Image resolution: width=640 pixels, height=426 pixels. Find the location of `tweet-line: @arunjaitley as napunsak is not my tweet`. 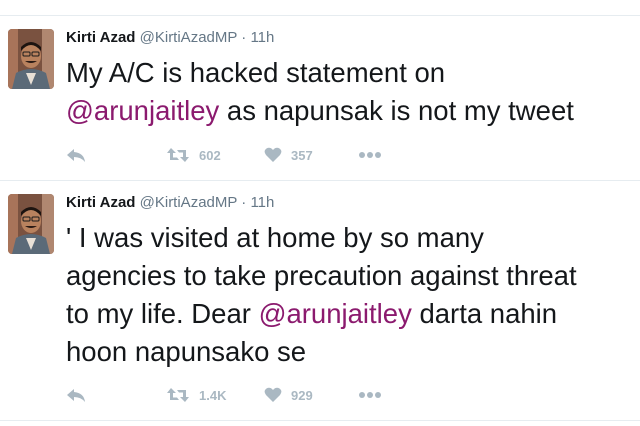

tweet-line: @arunjaitley as napunsak is not my tweet is located at coordinates (353, 111).